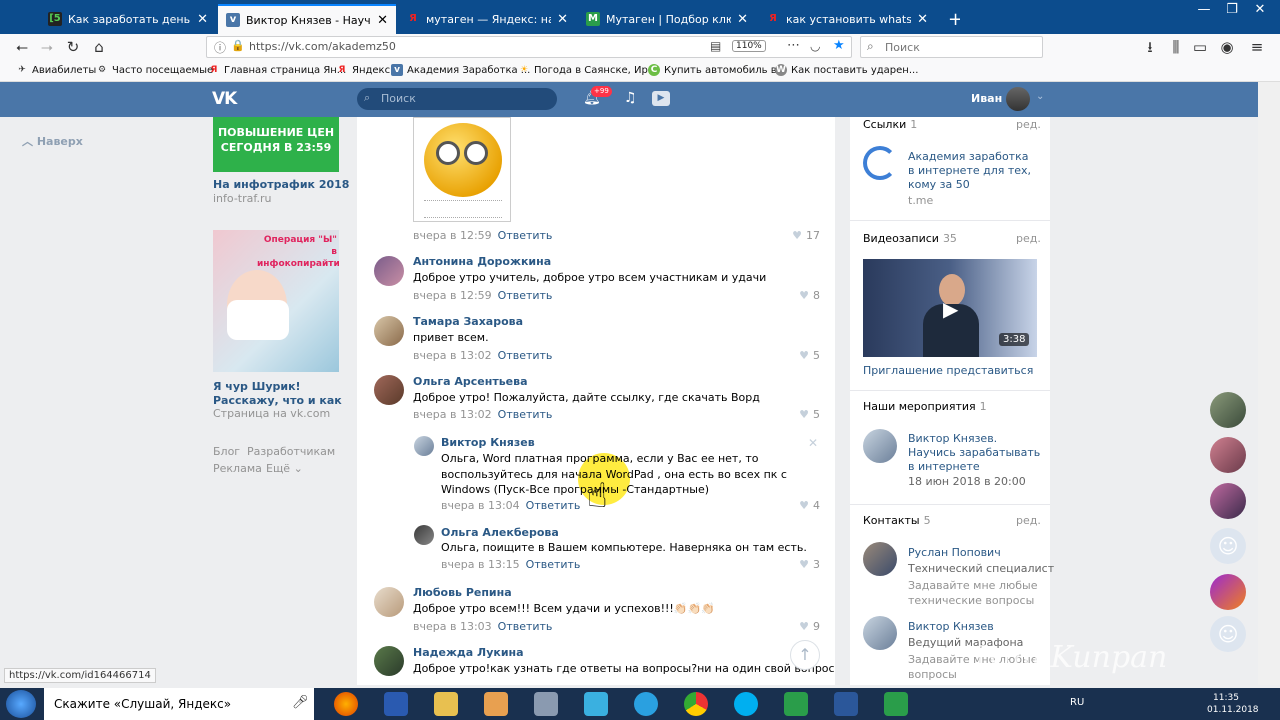 This screenshot has width=1280, height=720. I want to click on tab-earn-money: [5 Как заработать деньги в Интернете ✕, so click(128, 19).